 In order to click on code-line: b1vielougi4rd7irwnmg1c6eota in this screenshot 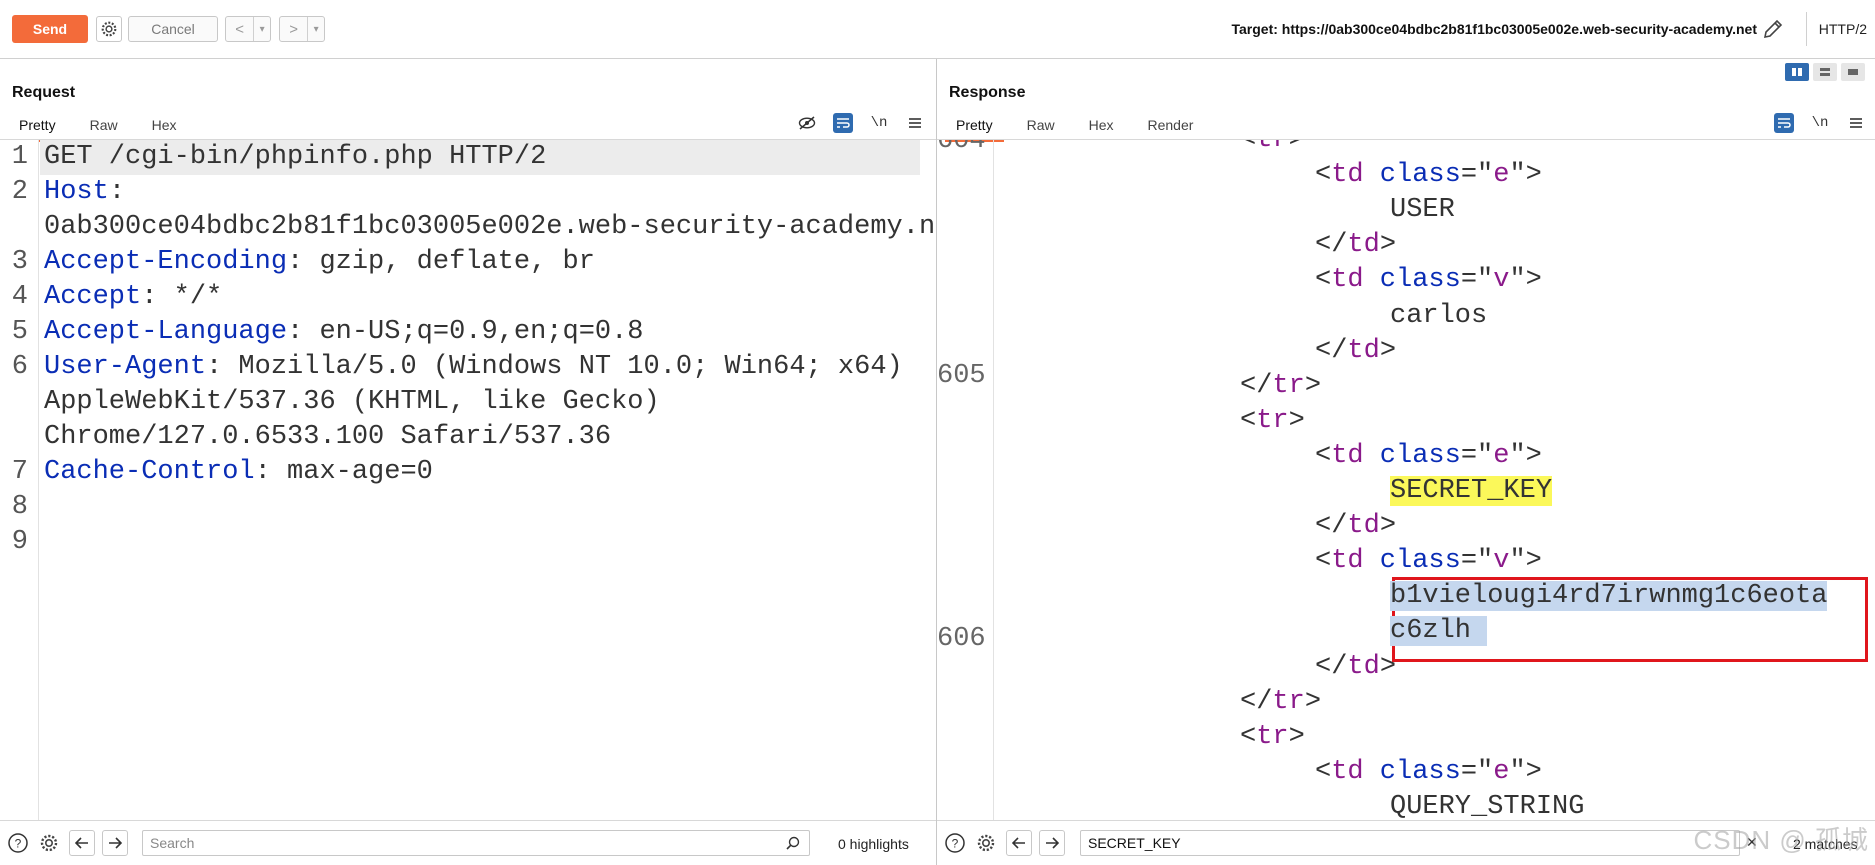, I will do `click(1609, 596)`.